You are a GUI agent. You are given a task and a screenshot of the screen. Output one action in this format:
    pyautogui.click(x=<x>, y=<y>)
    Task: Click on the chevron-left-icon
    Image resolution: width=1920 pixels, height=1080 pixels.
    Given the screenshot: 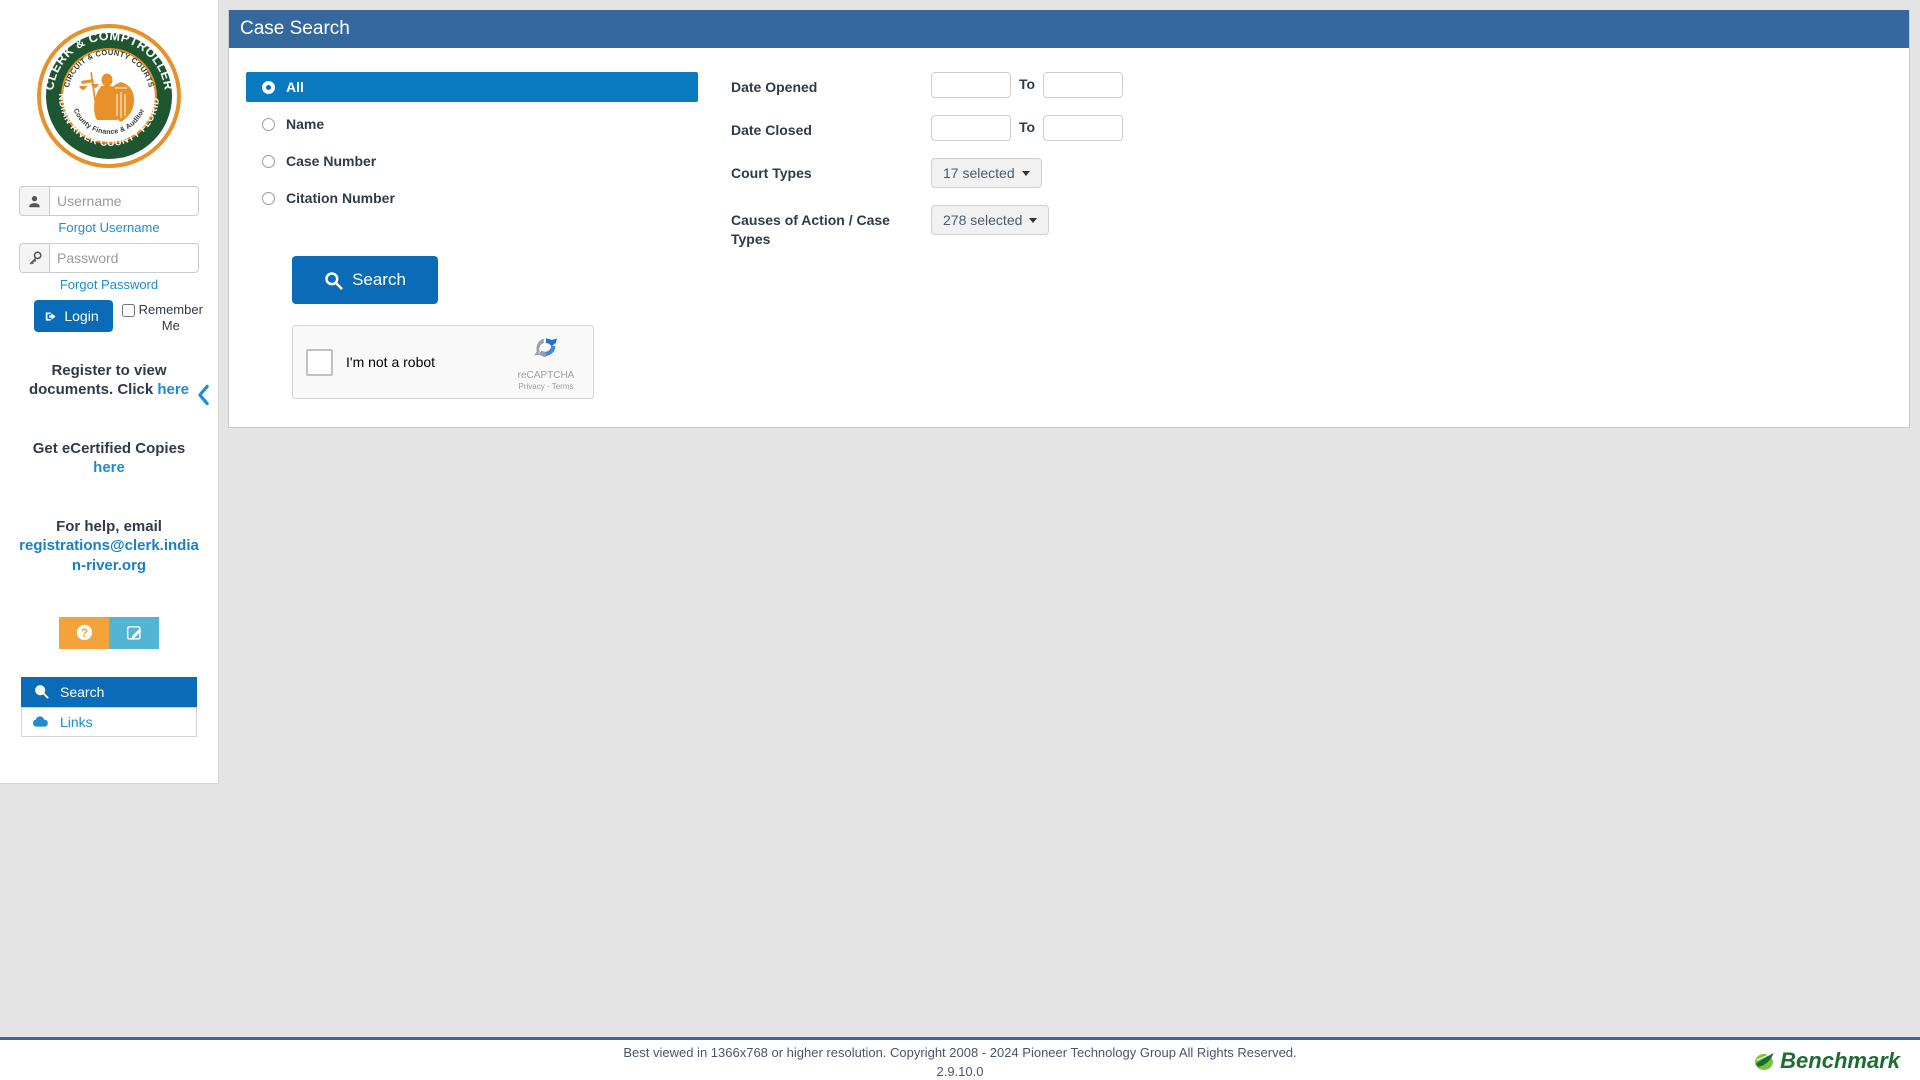 What is the action you would take?
    pyautogui.click(x=203, y=395)
    